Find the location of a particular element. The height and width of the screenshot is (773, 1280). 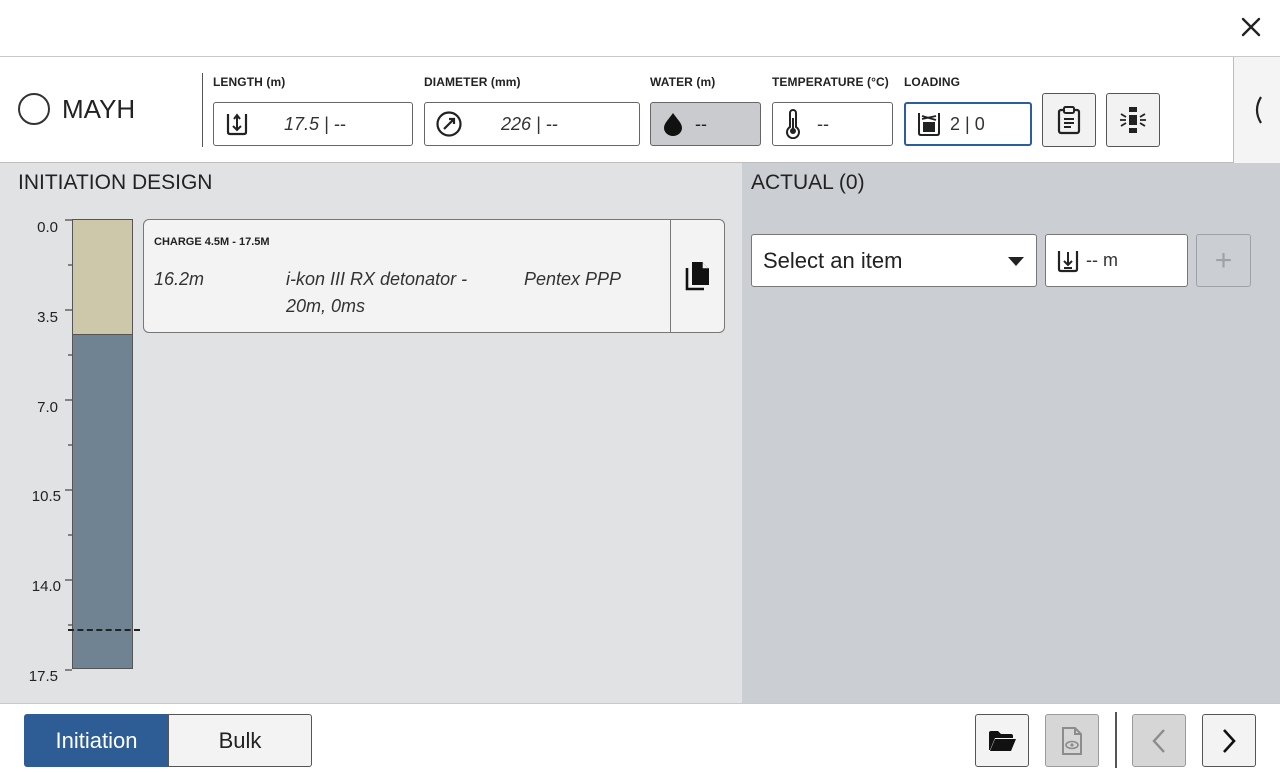

hole-depth-icon is located at coordinates (1068, 261).